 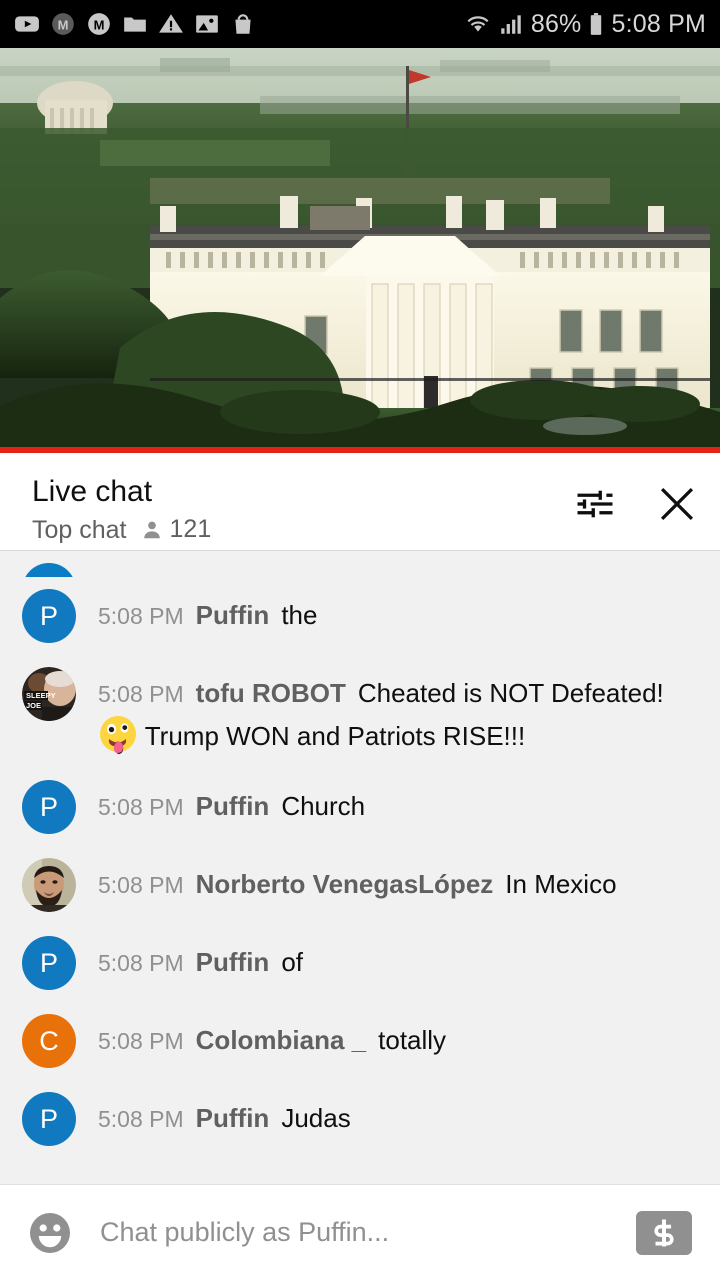 I want to click on dollar-superchat-icon, so click(x=664, y=1232).